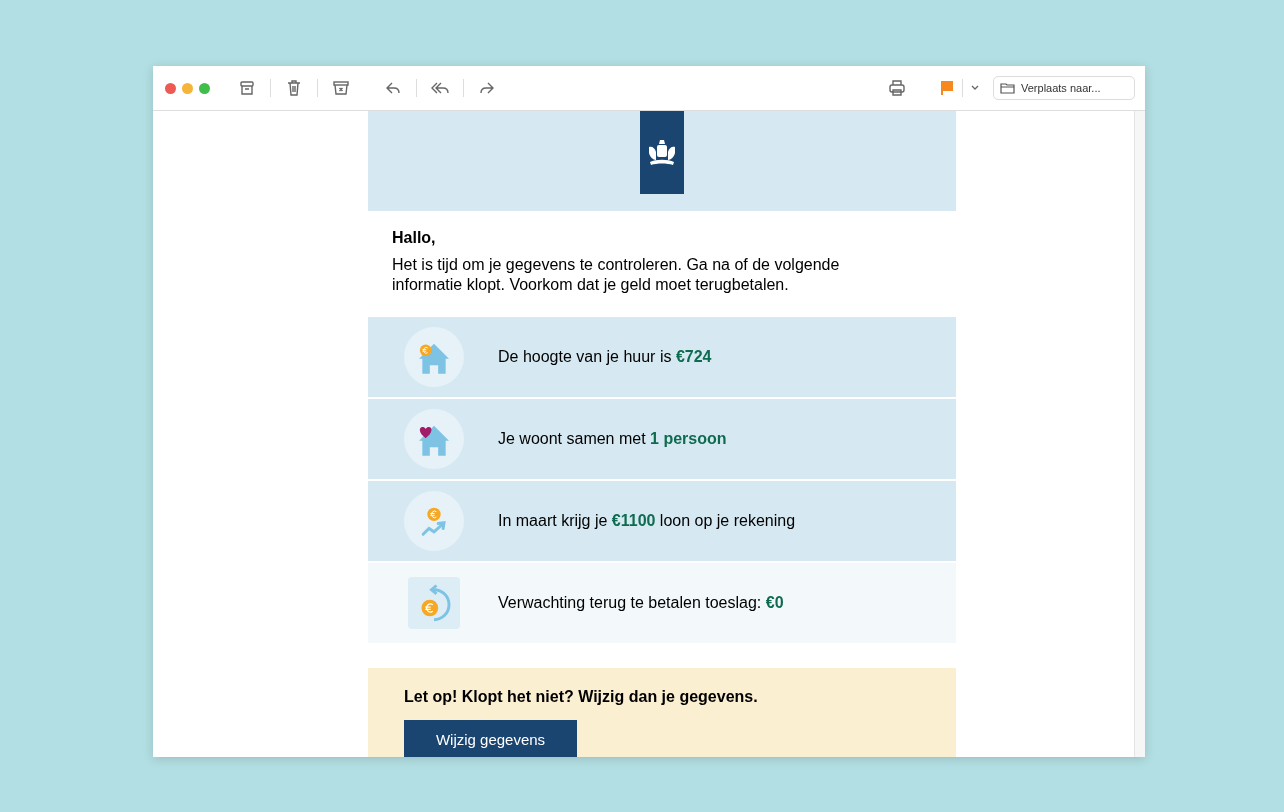  I want to click on close-button, so click(170, 88).